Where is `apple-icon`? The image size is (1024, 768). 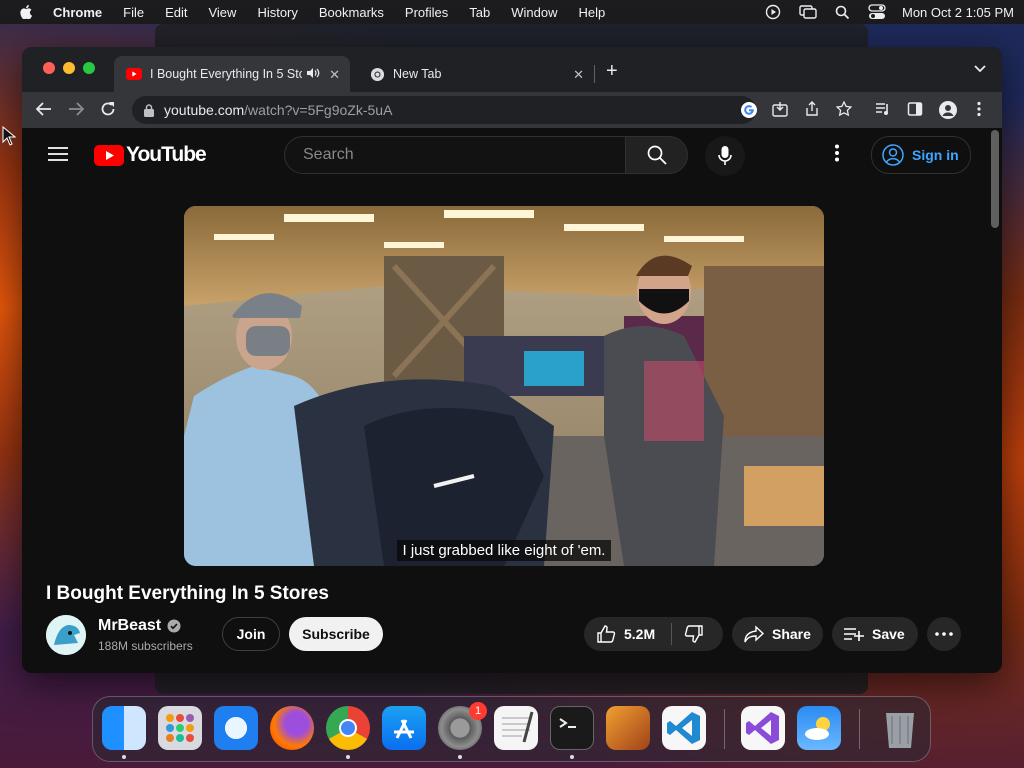
apple-icon is located at coordinates (26, 12).